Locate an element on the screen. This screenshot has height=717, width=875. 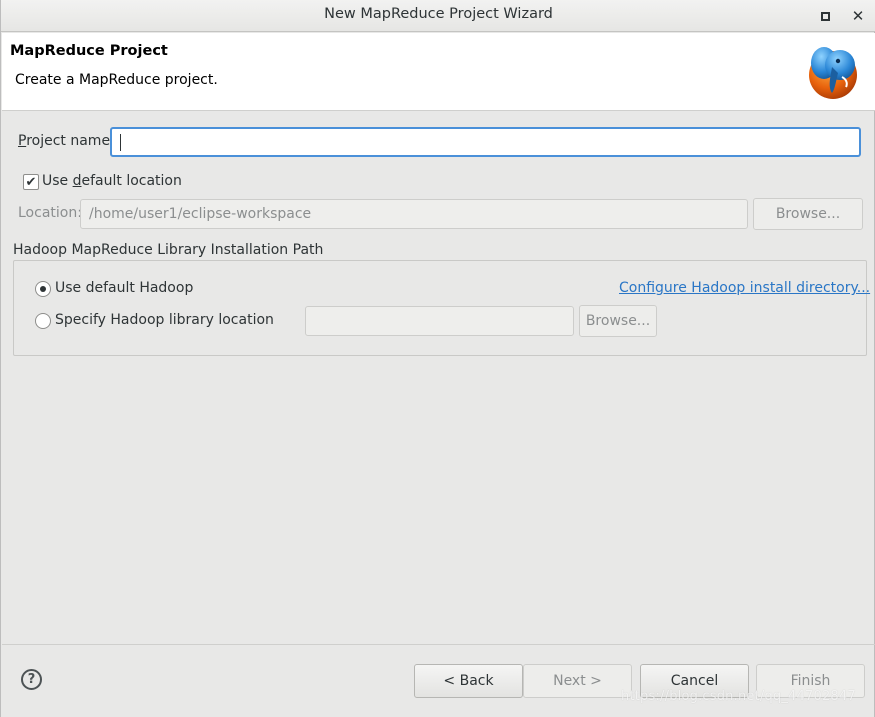
title-bar: New MapReduce Project Wizard ✕ is located at coordinates (438, 16).